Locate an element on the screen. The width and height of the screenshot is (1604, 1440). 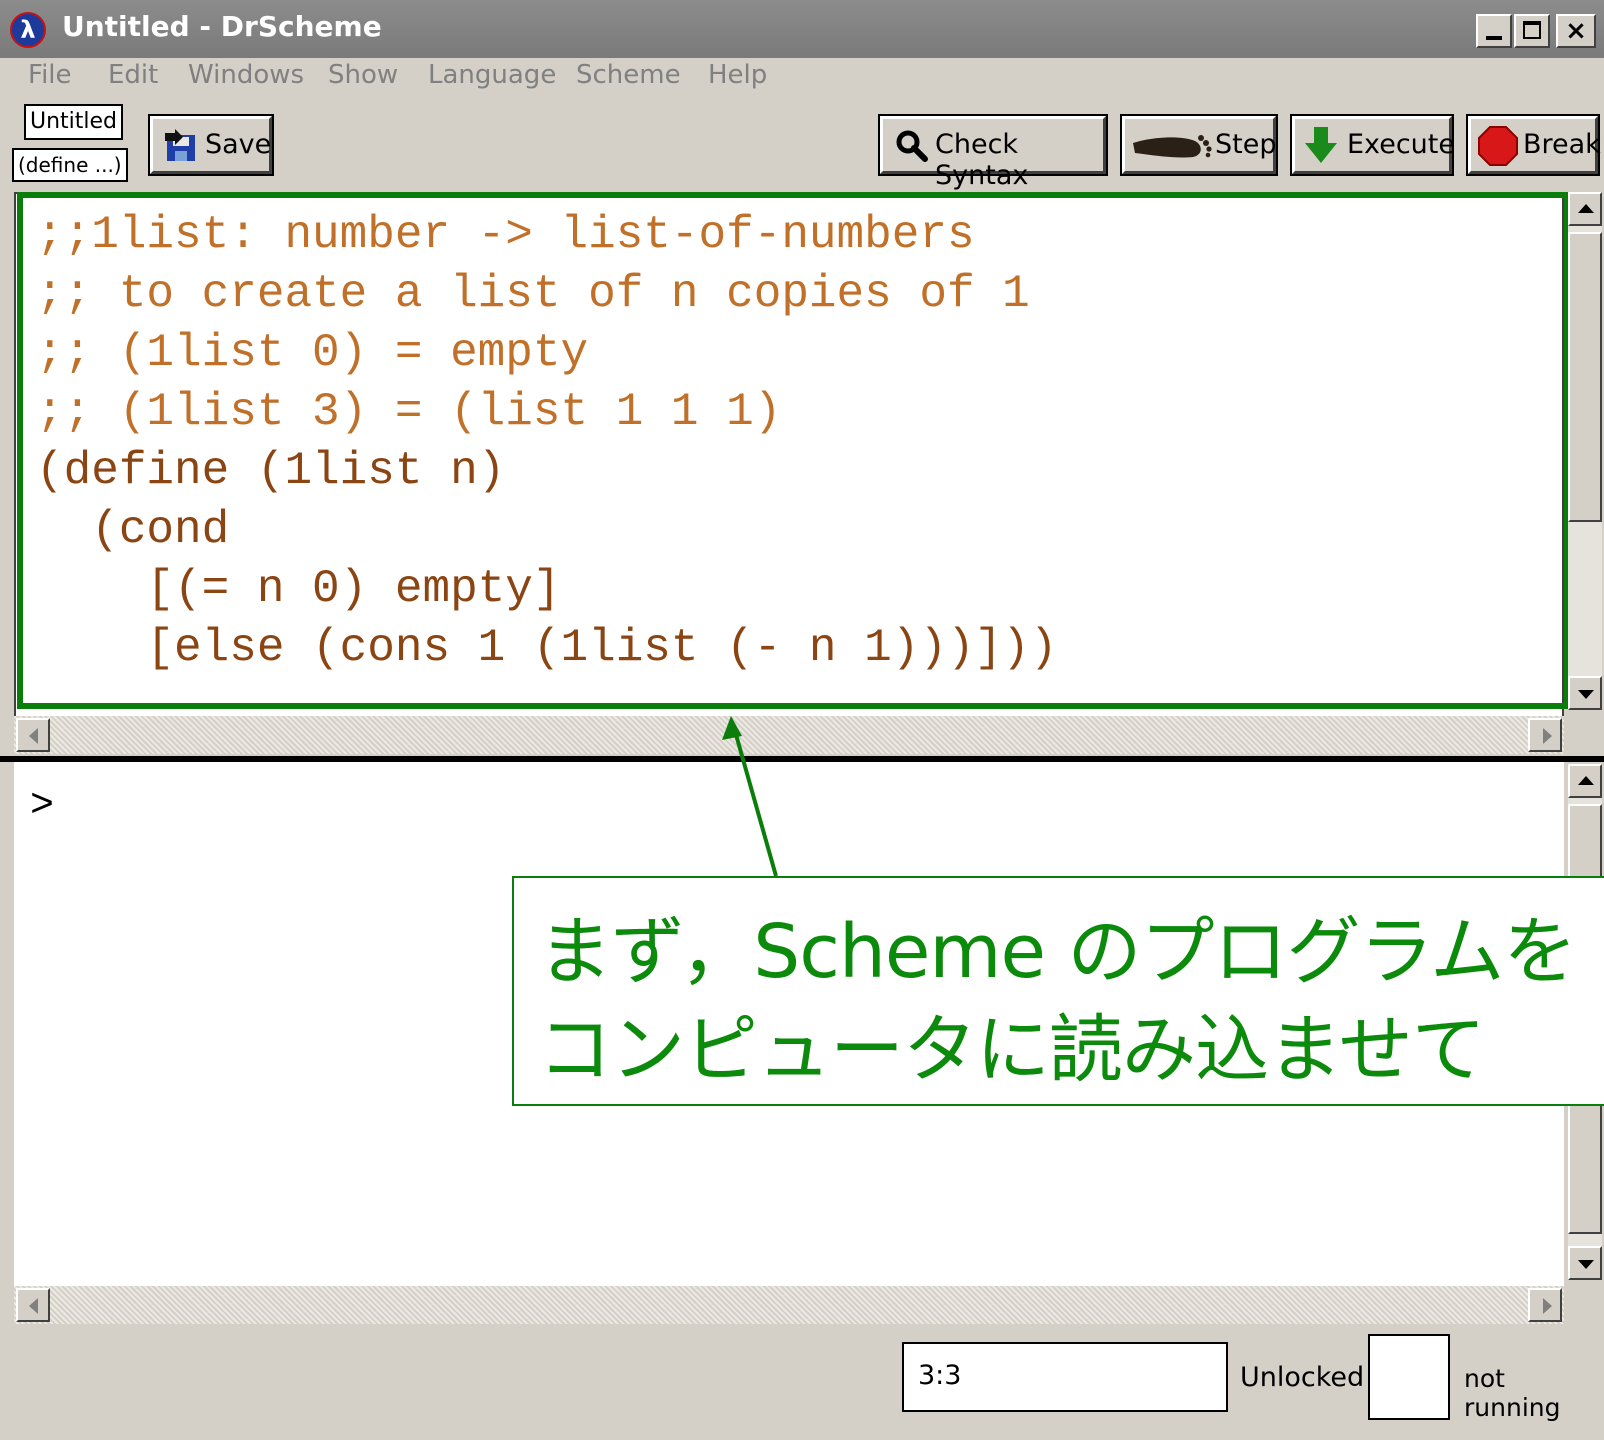
annotation-line-1: まず，Scheme のプログラムを is located at coordinates (1057, 952).